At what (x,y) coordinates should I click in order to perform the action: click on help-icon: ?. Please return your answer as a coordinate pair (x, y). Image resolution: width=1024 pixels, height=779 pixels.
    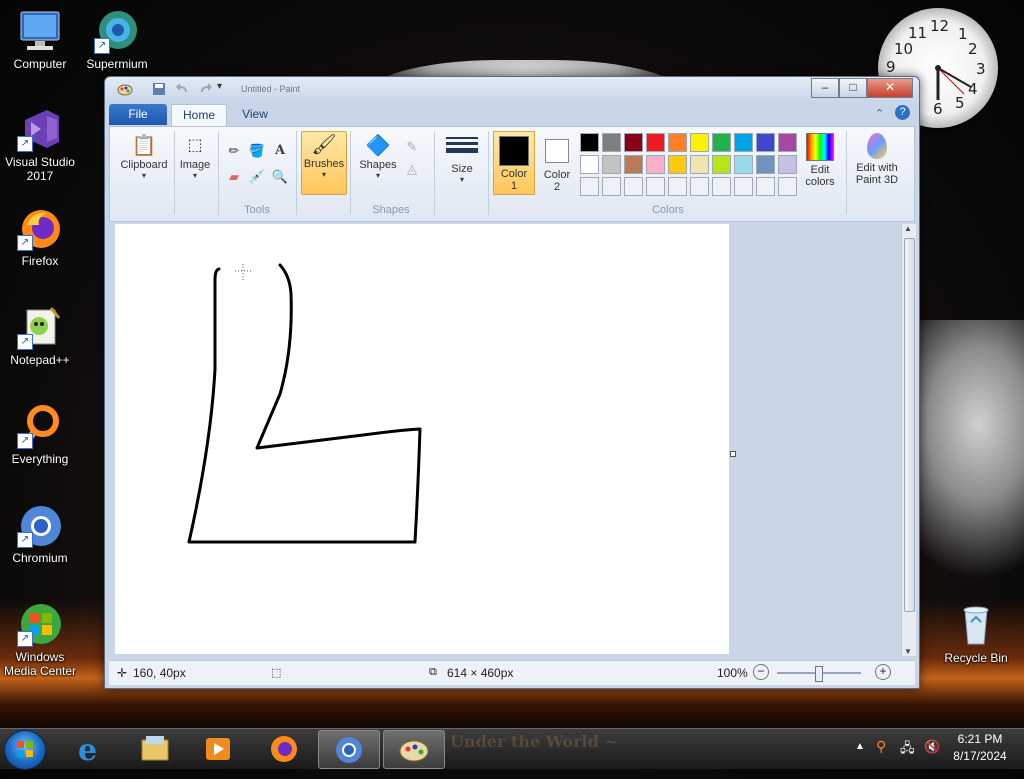
    Looking at the image, I should click on (902, 112).